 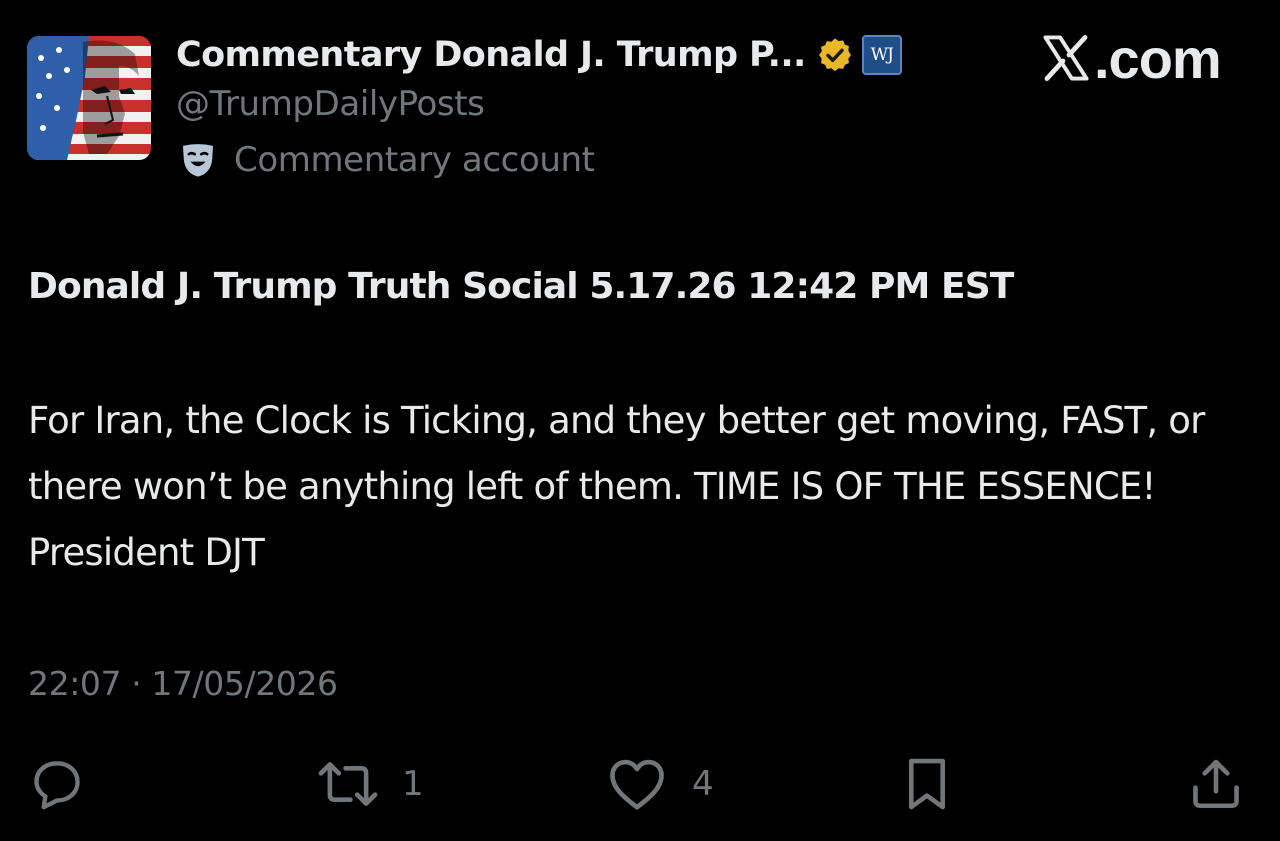 I want to click on display-name-row: Commentary Donald J. Trump P... WJ, so click(x=539, y=55).